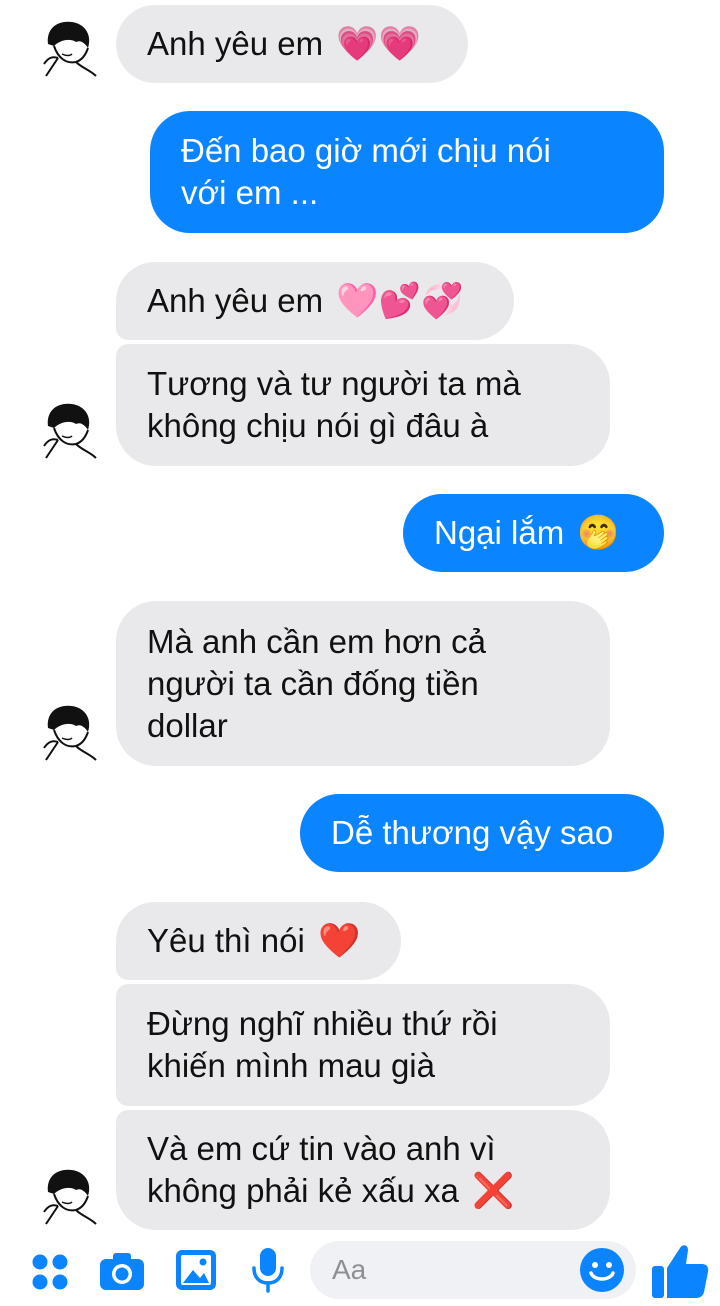 The width and height of the screenshot is (720, 1306). I want to click on like-icon, so click(680, 1271).